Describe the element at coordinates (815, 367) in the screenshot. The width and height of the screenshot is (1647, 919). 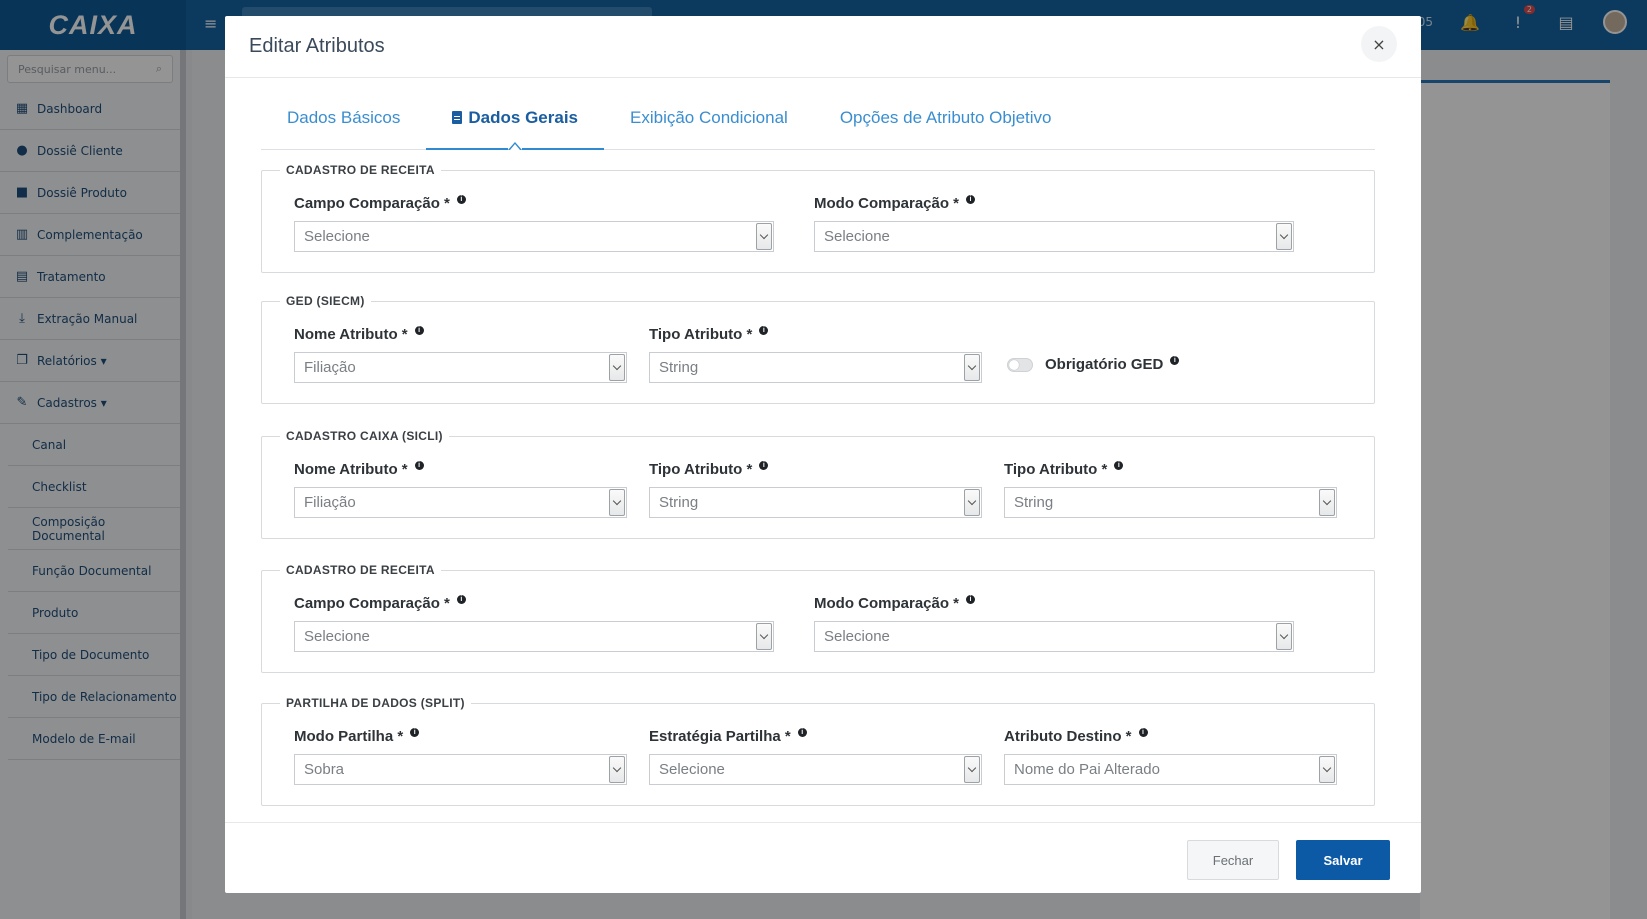
I see `ged-tipo-atributo-select: String` at that location.